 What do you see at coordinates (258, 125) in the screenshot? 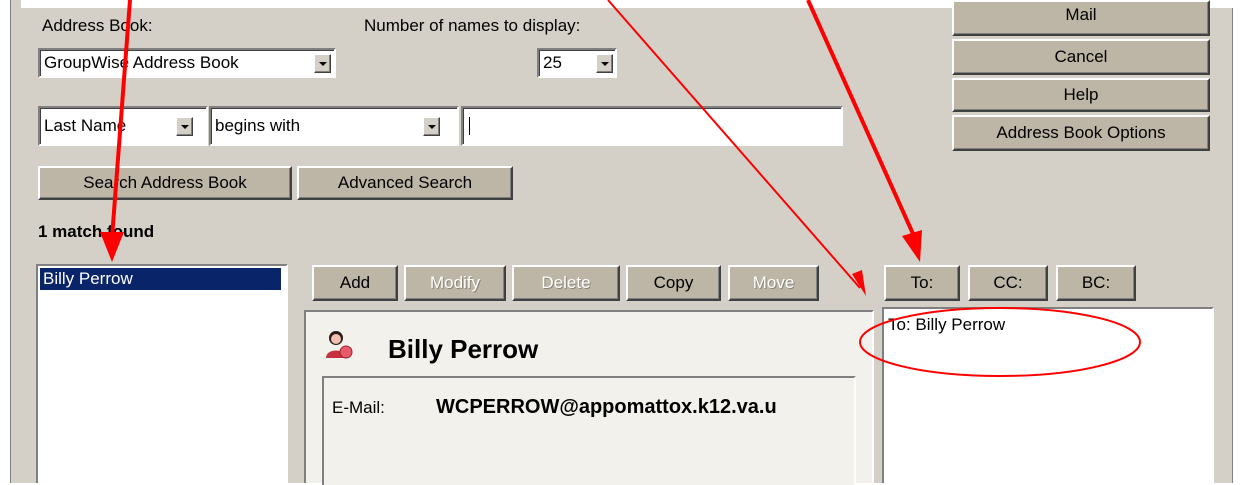
I see `search-operator-select-value: begins with` at bounding box center [258, 125].